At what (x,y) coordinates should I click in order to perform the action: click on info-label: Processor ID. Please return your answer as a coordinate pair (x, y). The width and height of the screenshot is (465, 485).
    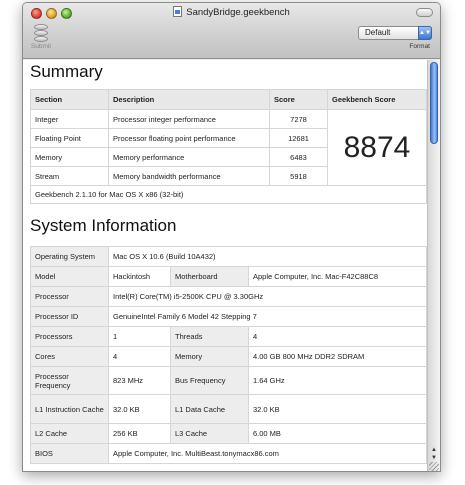
    Looking at the image, I should click on (69, 316).